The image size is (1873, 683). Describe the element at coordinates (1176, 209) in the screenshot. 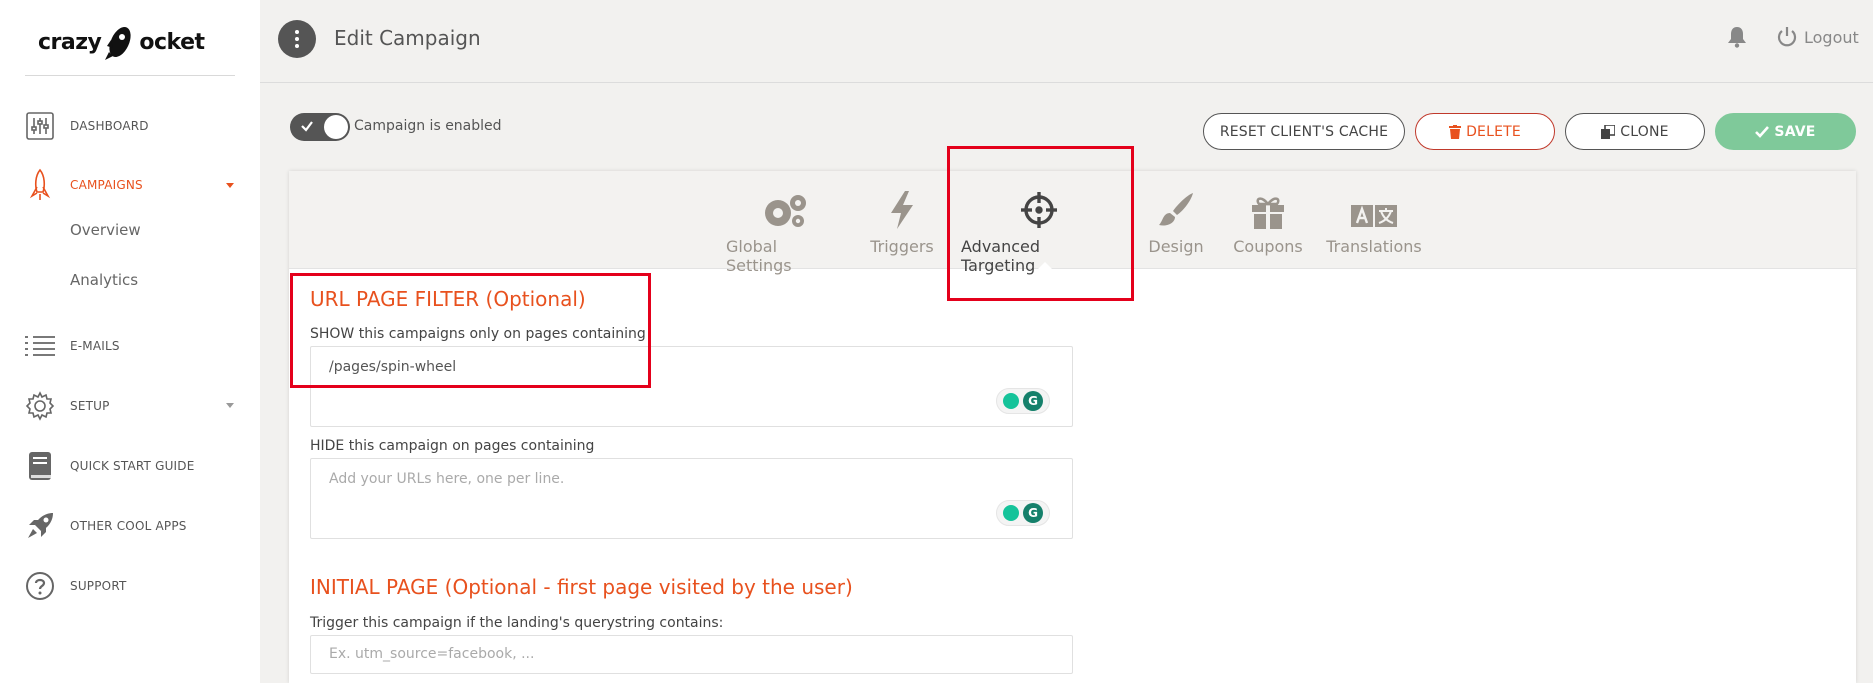

I see `brush-icon` at that location.